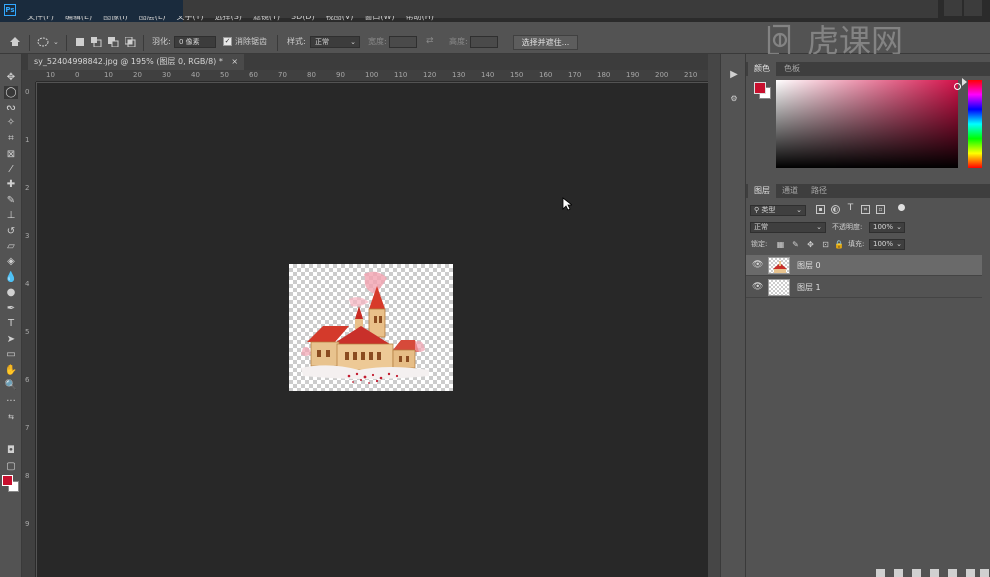 Image resolution: width=990 pixels, height=577 pixels. What do you see at coordinates (887, 227) in the screenshot?
I see `opacity-input: 100% ⌄` at bounding box center [887, 227].